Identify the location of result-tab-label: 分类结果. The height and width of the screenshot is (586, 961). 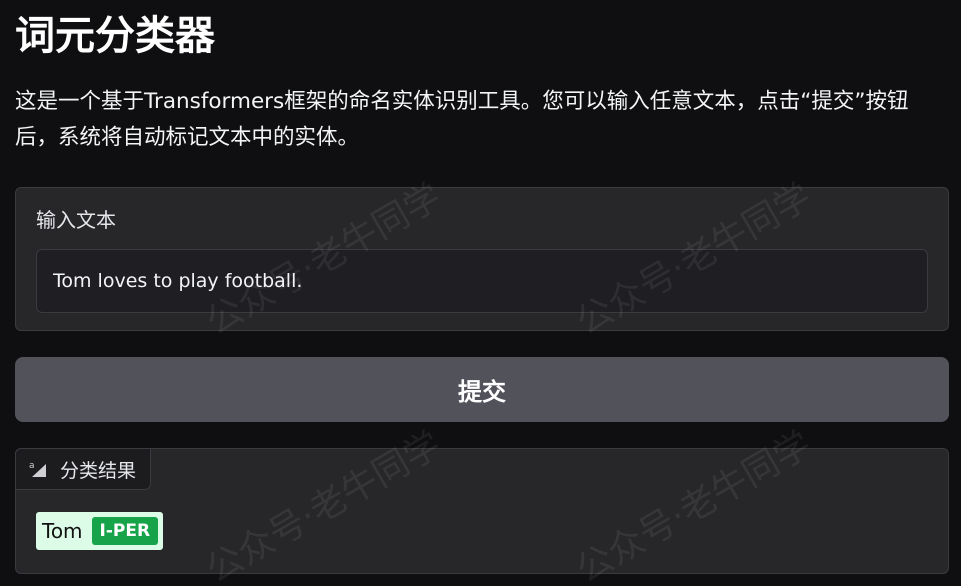
(98, 470).